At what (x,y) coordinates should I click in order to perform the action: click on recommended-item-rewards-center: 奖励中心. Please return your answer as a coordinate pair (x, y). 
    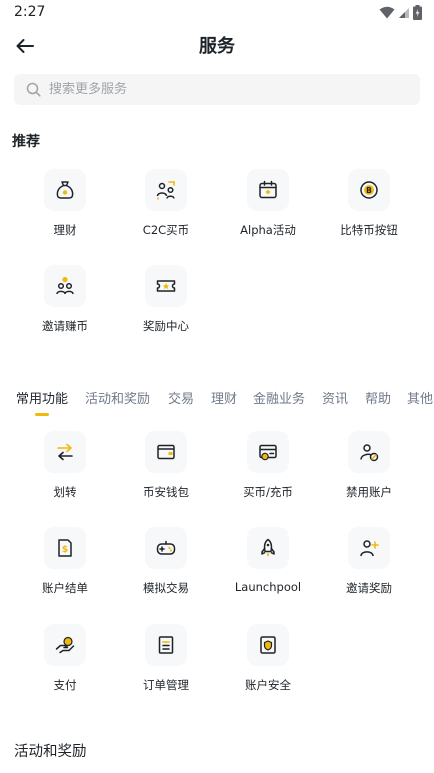
    Looking at the image, I should click on (166, 299).